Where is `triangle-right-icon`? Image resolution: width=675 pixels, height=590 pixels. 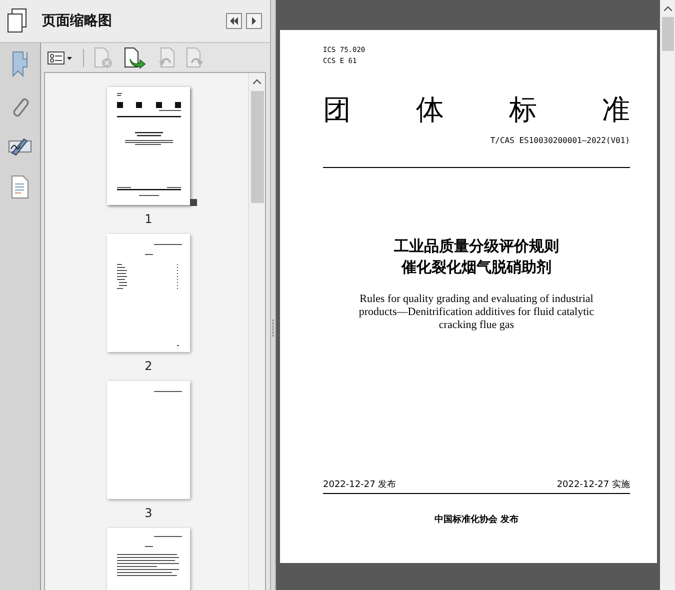
triangle-right-icon is located at coordinates (254, 21).